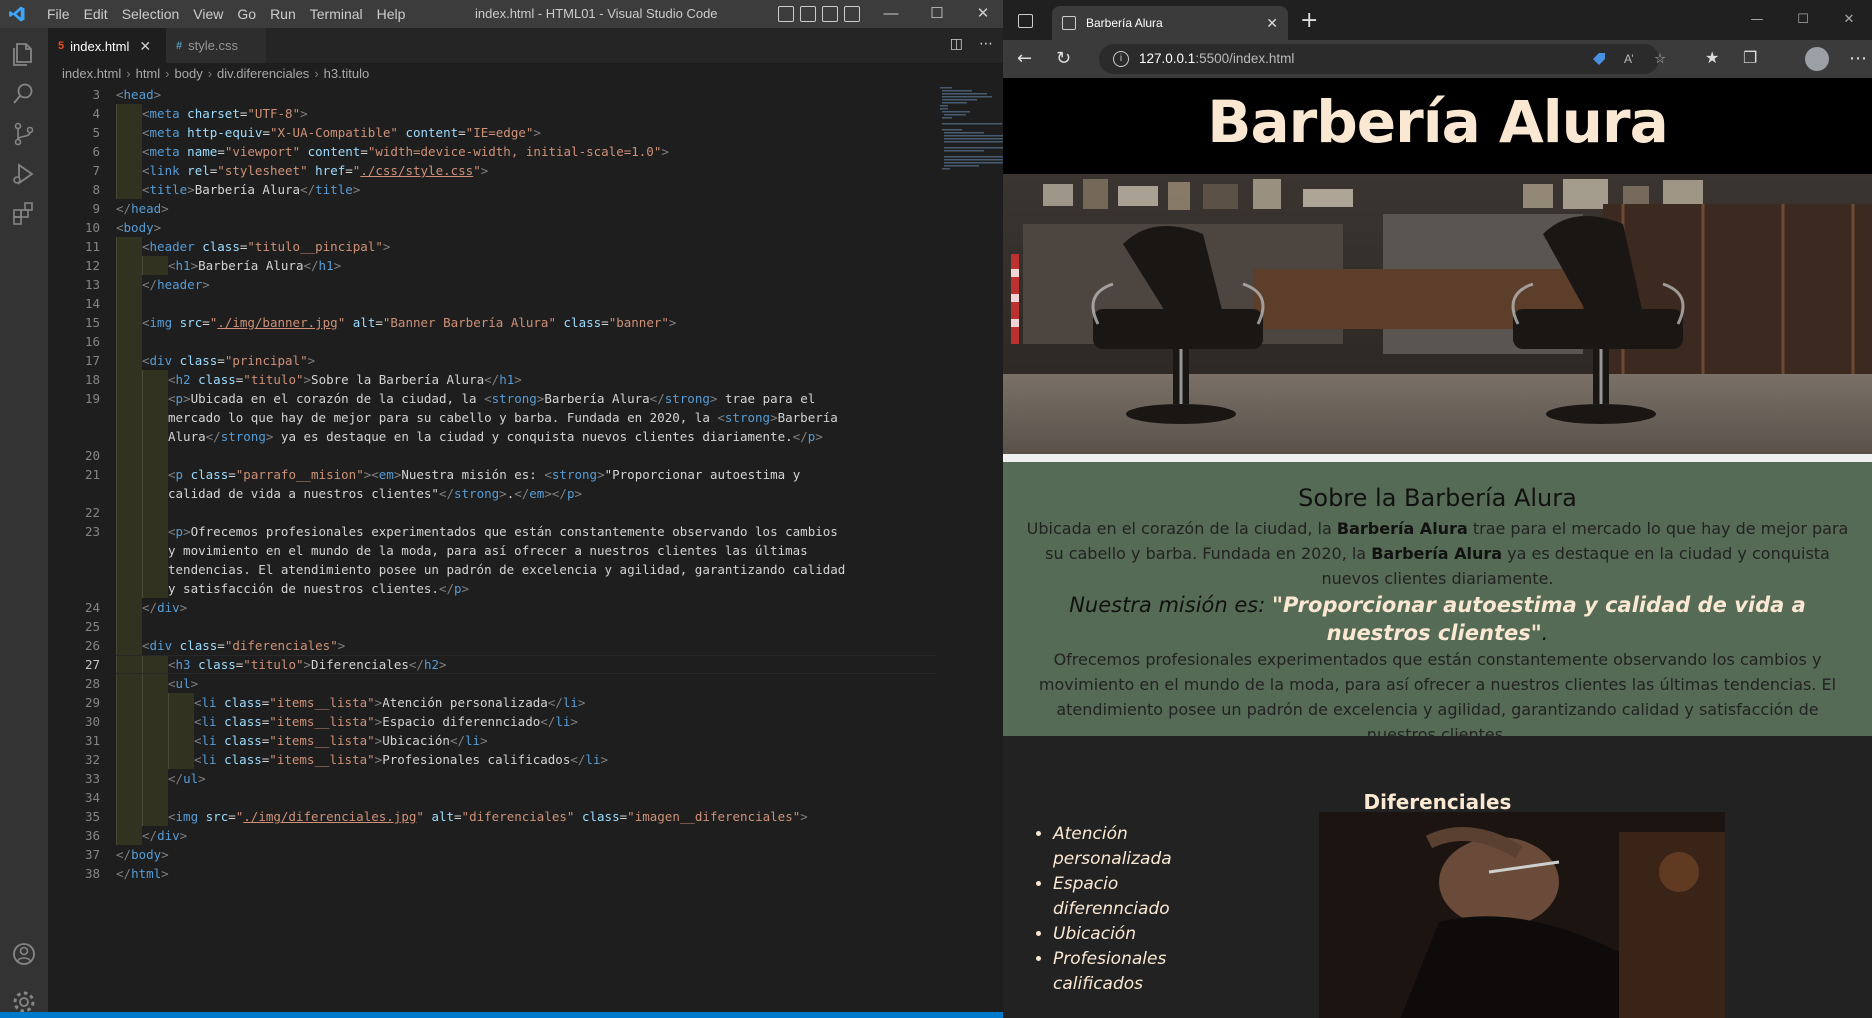 The image size is (1872, 1018). Describe the element at coordinates (526, 740) in the screenshot. I see `code-line: <li class="items__lista">Ubicación</li>` at that location.